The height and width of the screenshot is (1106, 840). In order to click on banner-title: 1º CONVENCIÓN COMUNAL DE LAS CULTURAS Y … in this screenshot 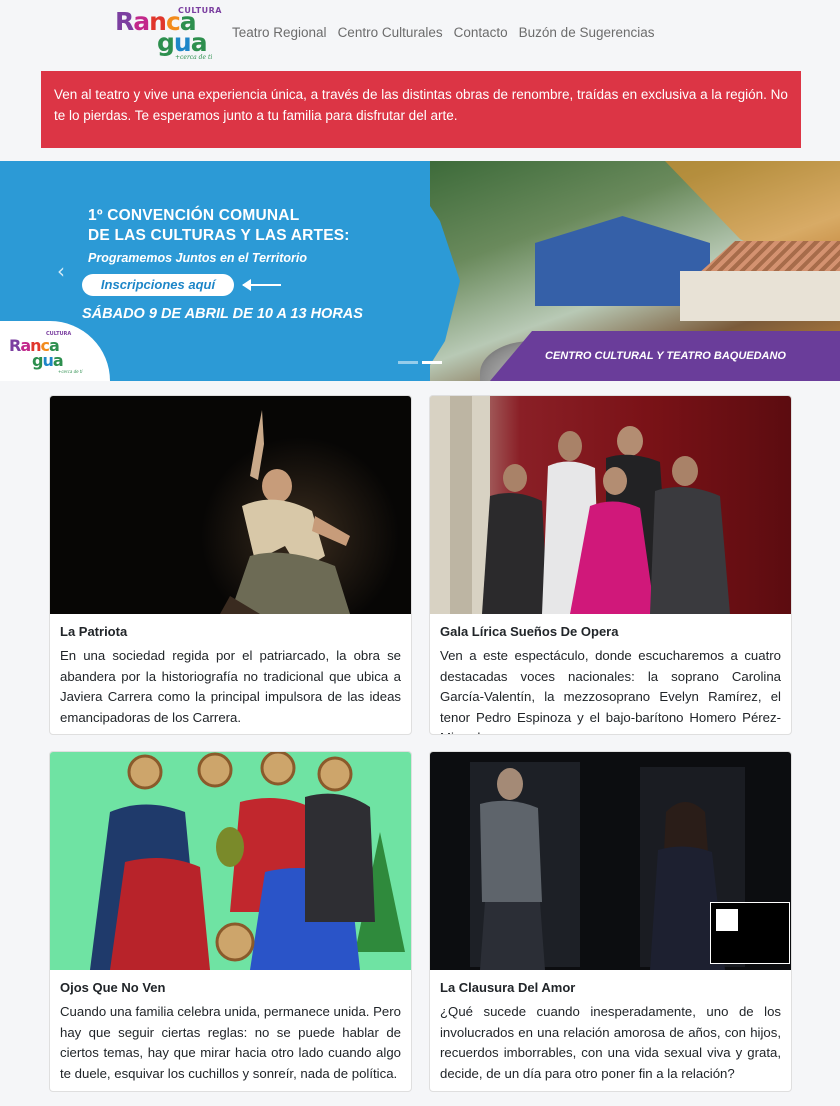, I will do `click(238, 226)`.